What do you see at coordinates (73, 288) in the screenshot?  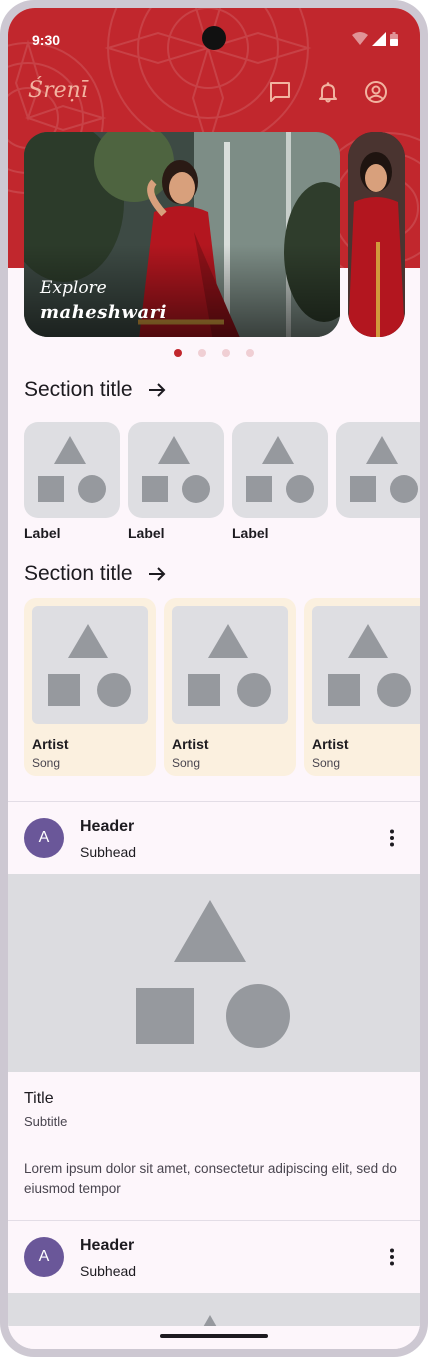 I see `hero-caption-explore: Explore` at bounding box center [73, 288].